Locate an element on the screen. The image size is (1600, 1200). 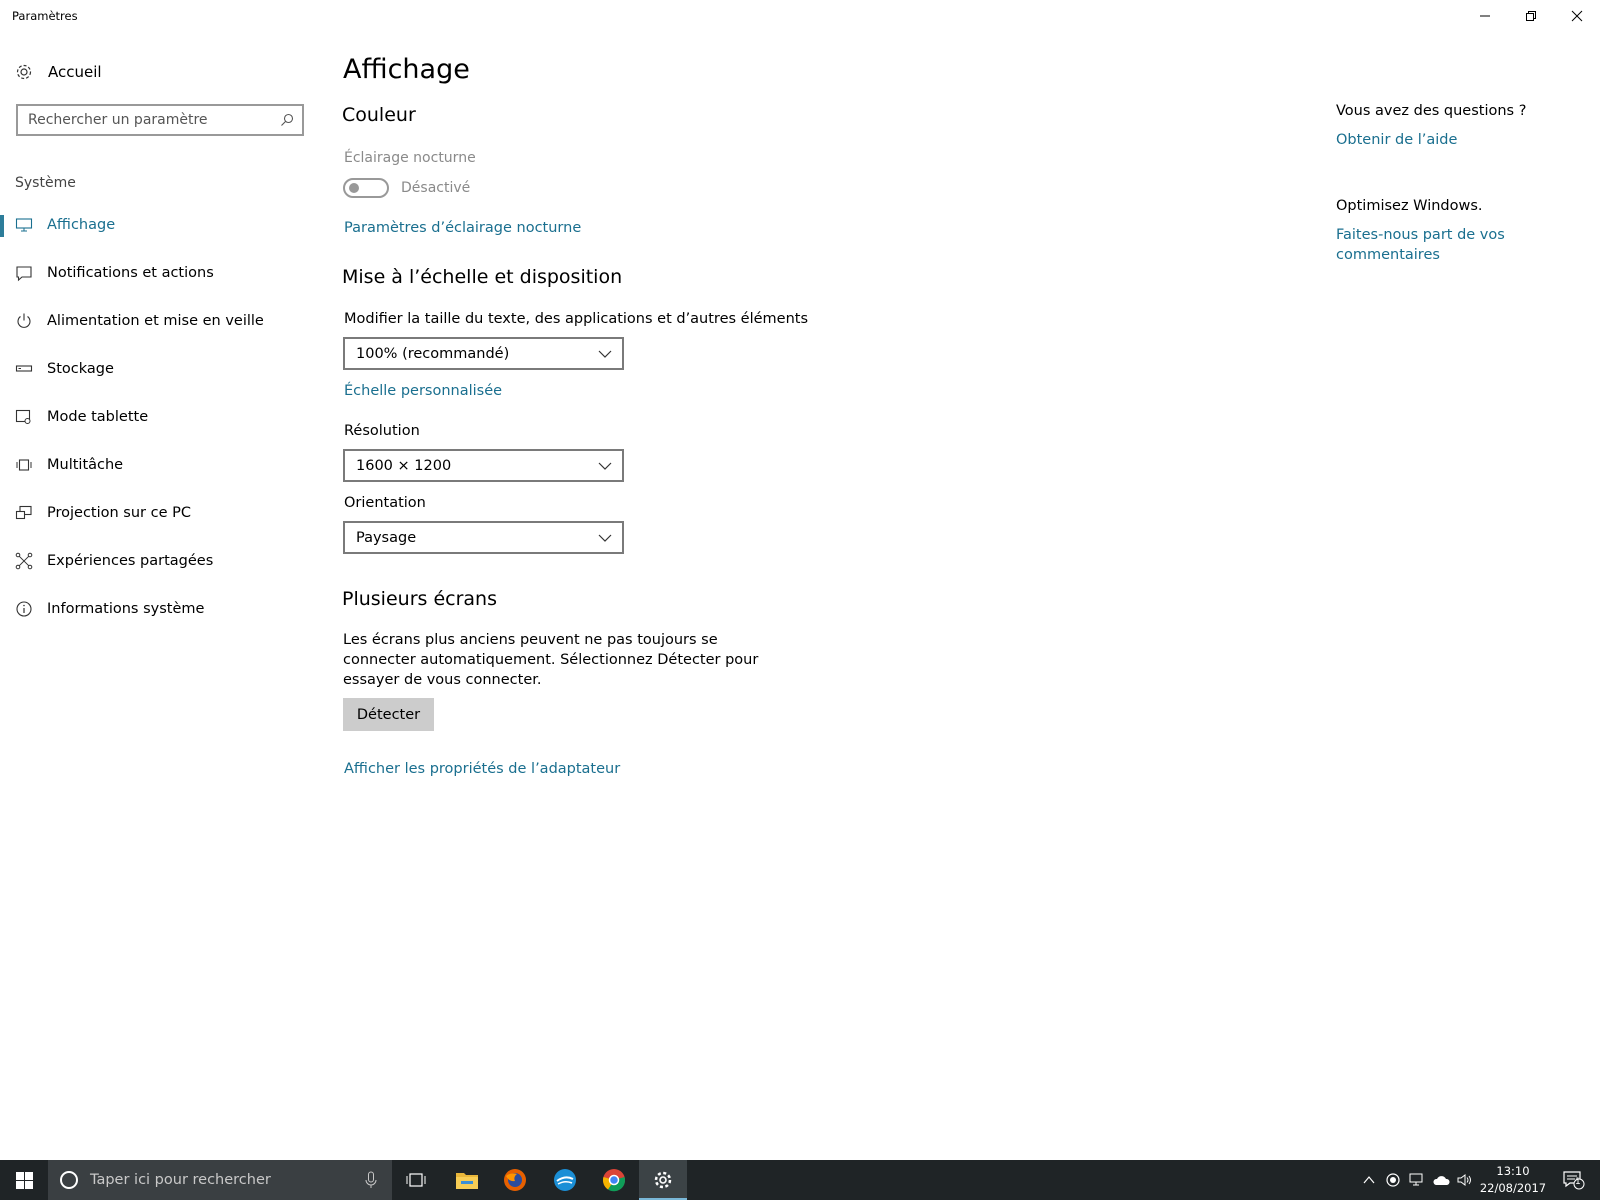
home-nav: Accueil is located at coordinates (155, 72).